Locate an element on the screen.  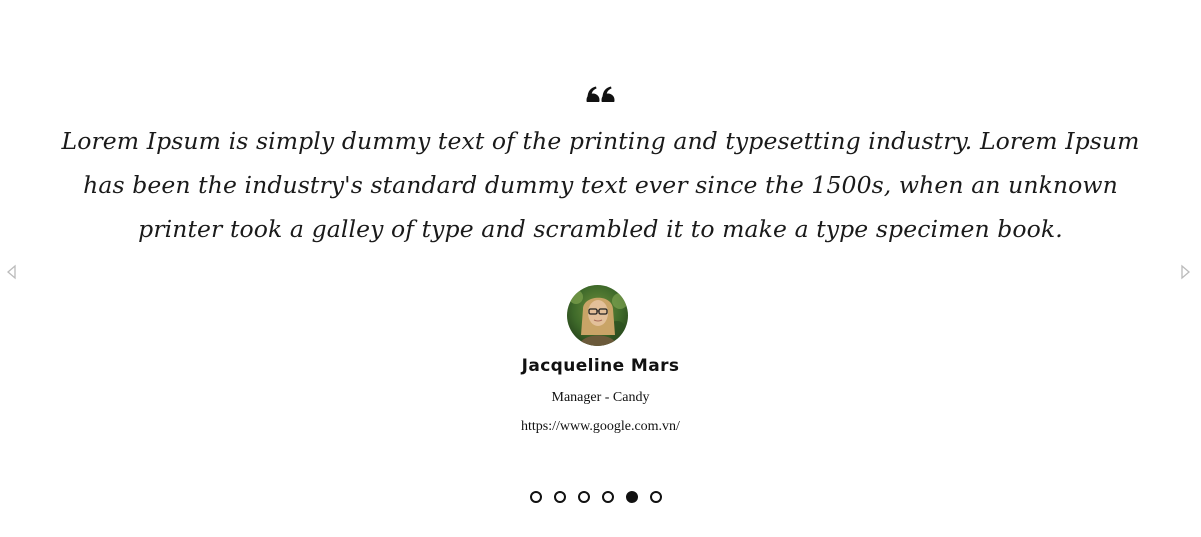
arrow-right-icon is located at coordinates (1185, 272).